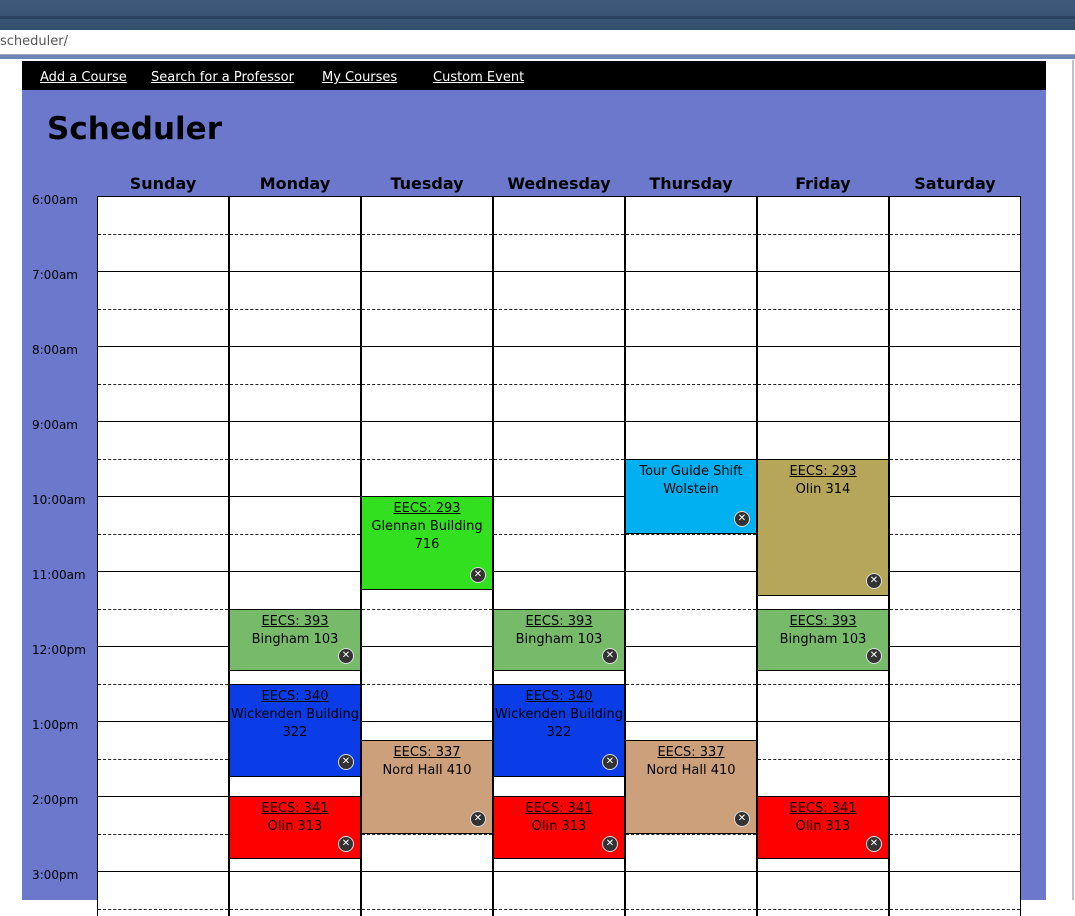 The height and width of the screenshot is (916, 1075). What do you see at coordinates (222, 77) in the screenshot?
I see `nav-search-professor-link: Search for a Professor` at bounding box center [222, 77].